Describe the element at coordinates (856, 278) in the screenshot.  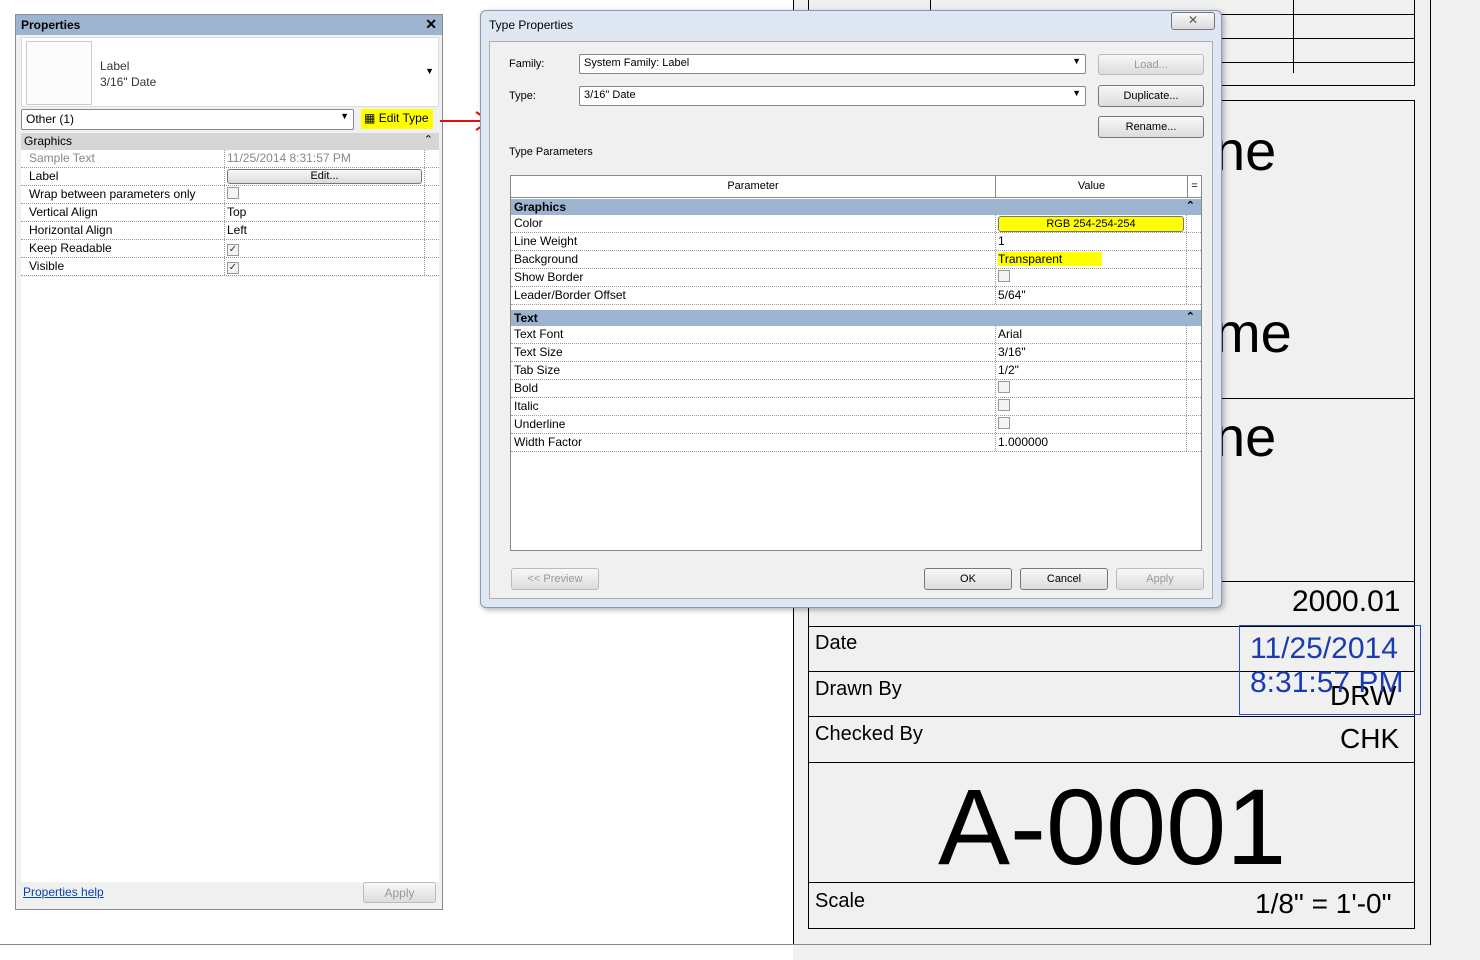
I see `parameter-row: Show Border` at that location.